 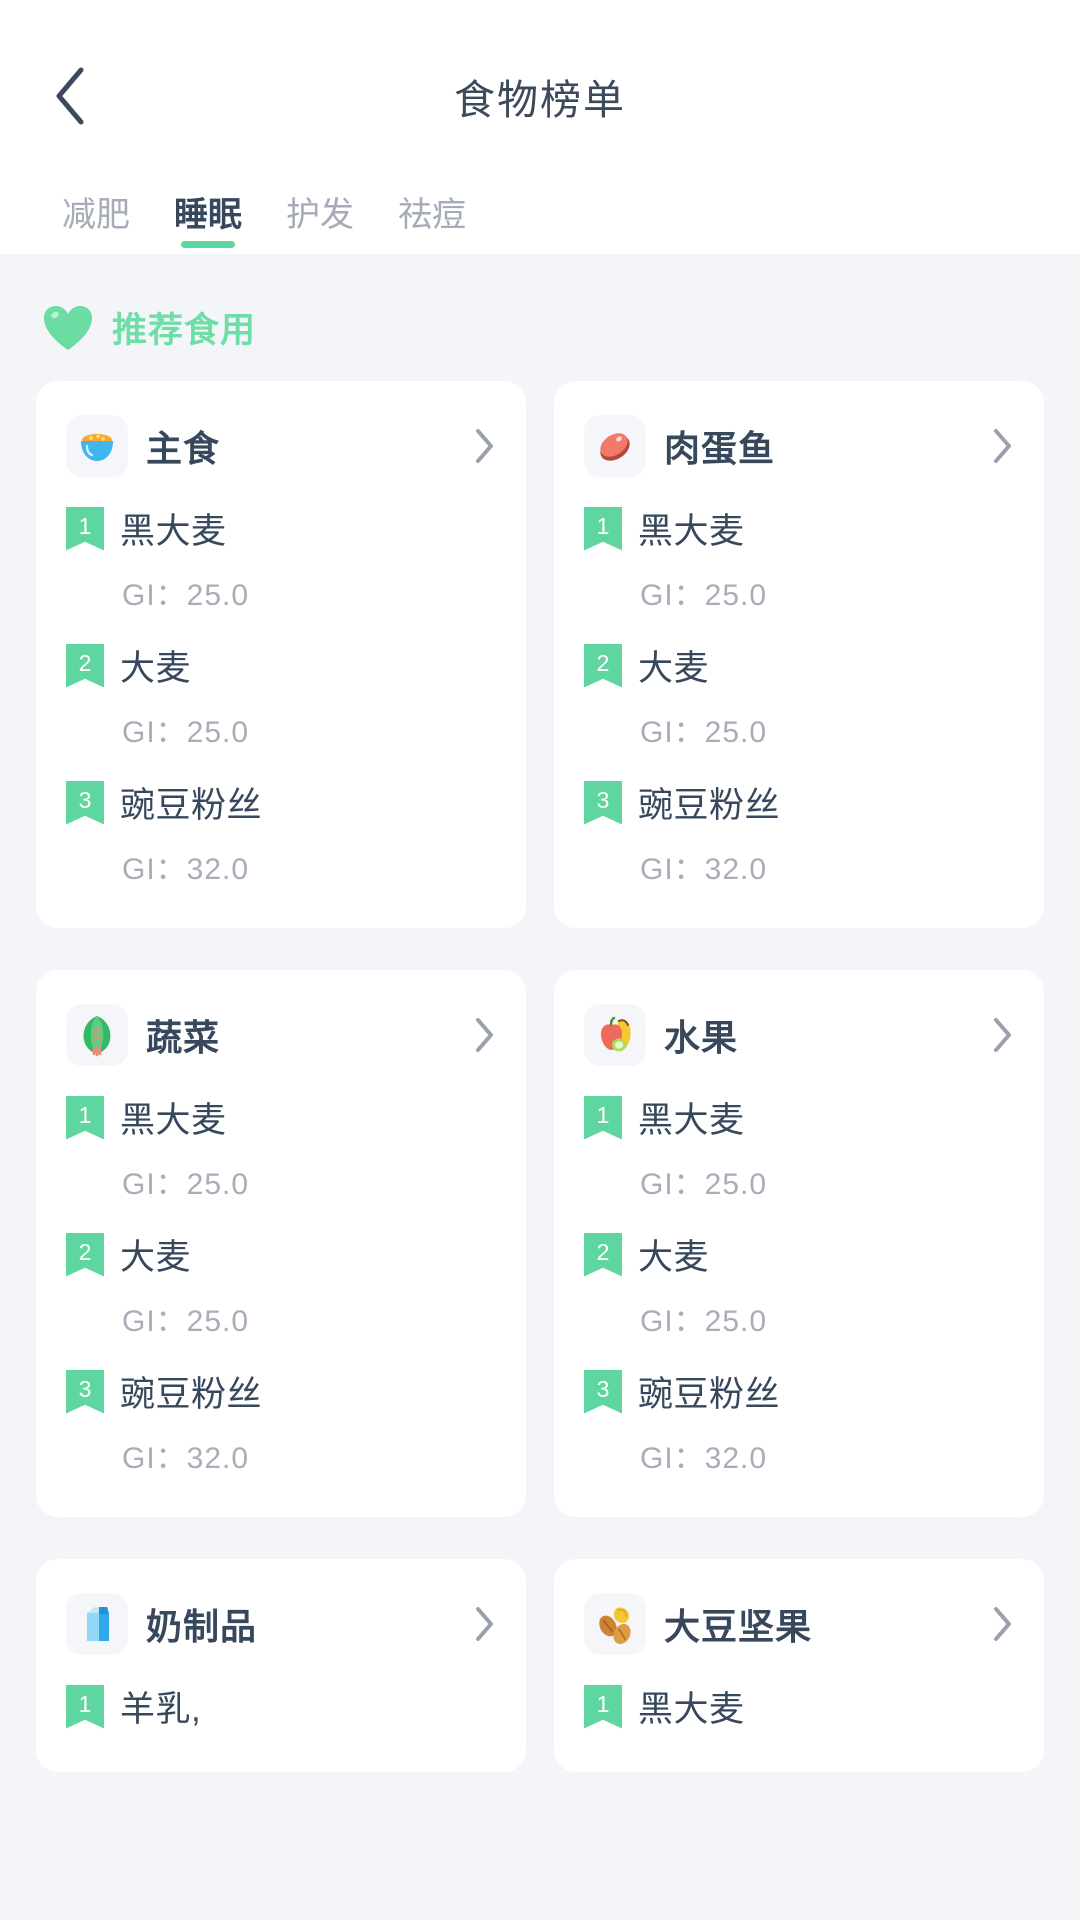 I want to click on chevron-left-icon, so click(x=70, y=96).